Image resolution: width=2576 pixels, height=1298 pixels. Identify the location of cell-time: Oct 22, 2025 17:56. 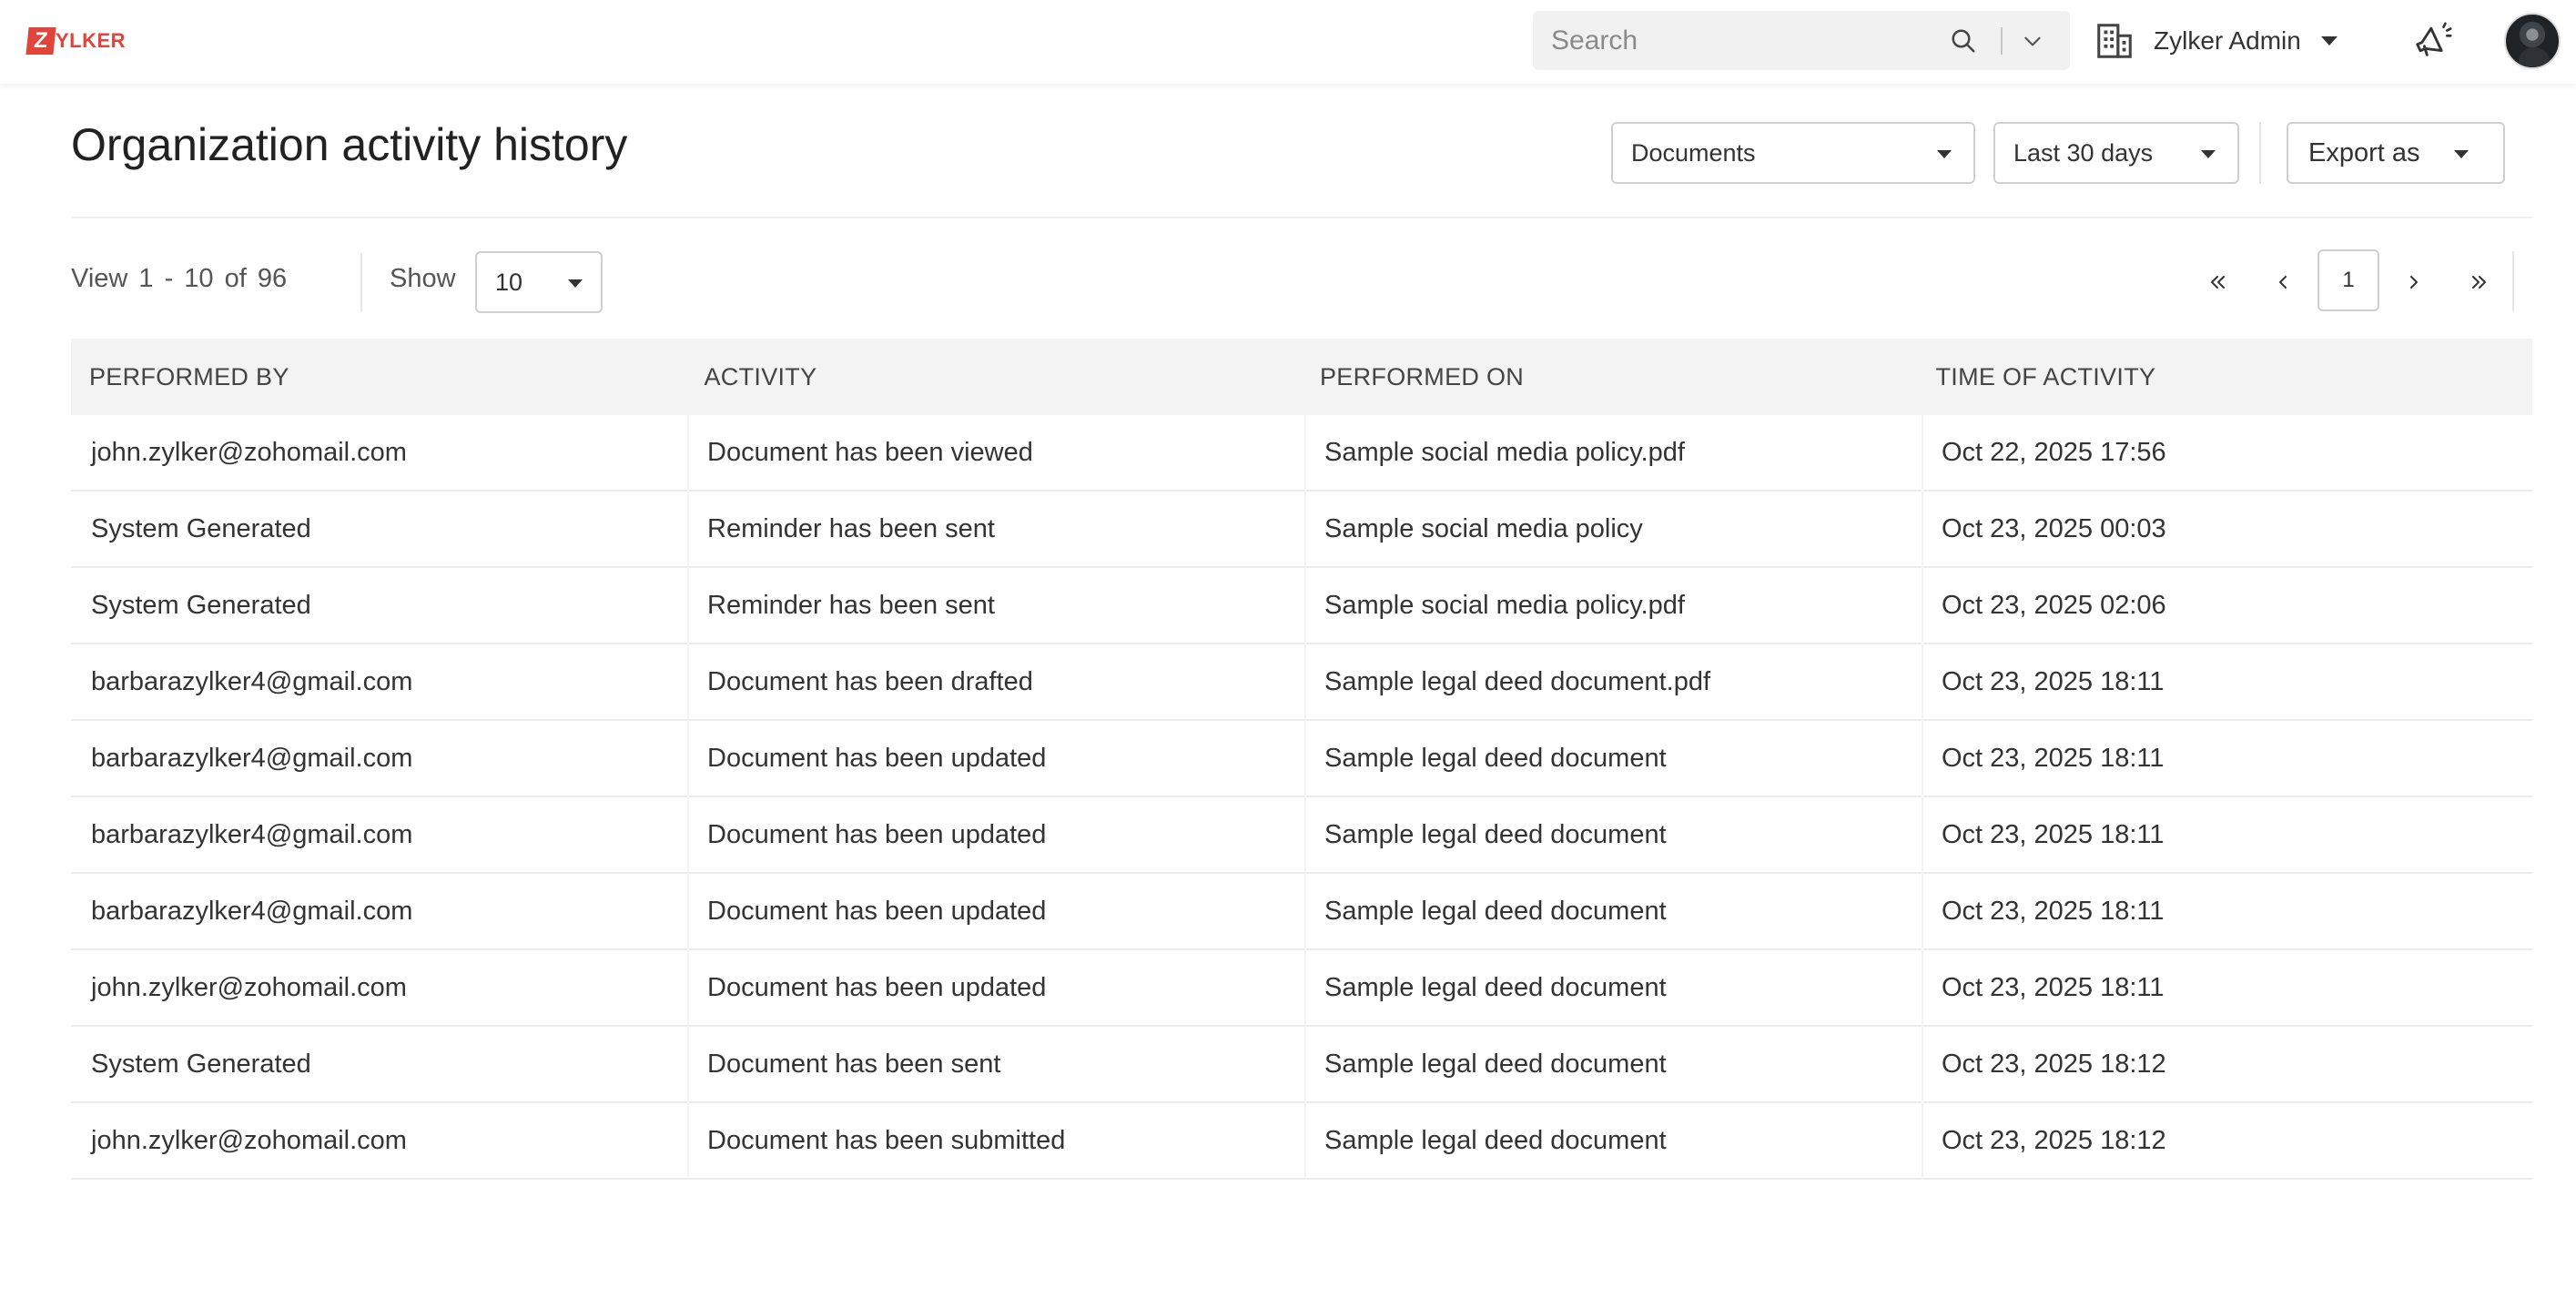
(2227, 453).